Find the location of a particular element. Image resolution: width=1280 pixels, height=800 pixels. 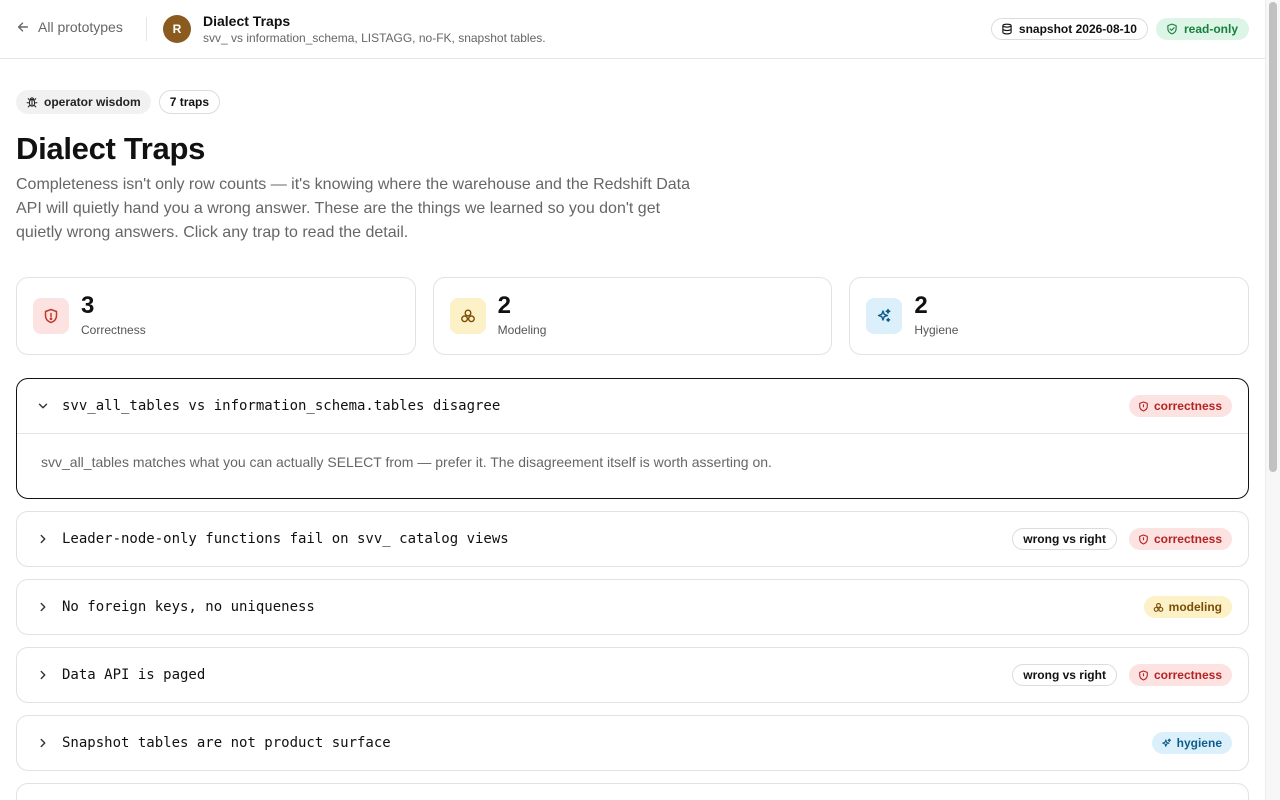

trap-title: Data API is paged is located at coordinates (134, 675).